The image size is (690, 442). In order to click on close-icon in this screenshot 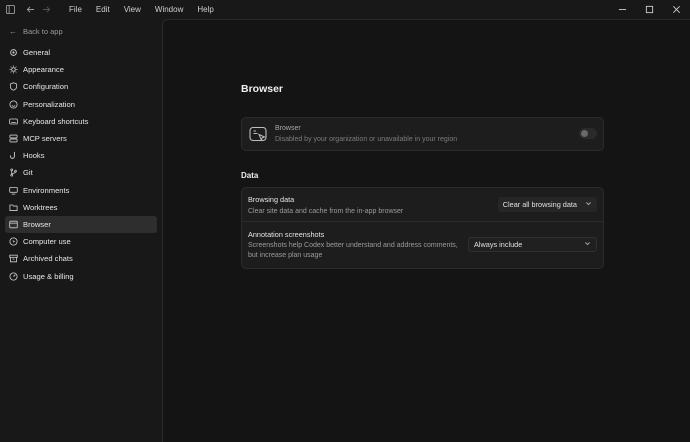, I will do `click(676, 9)`.